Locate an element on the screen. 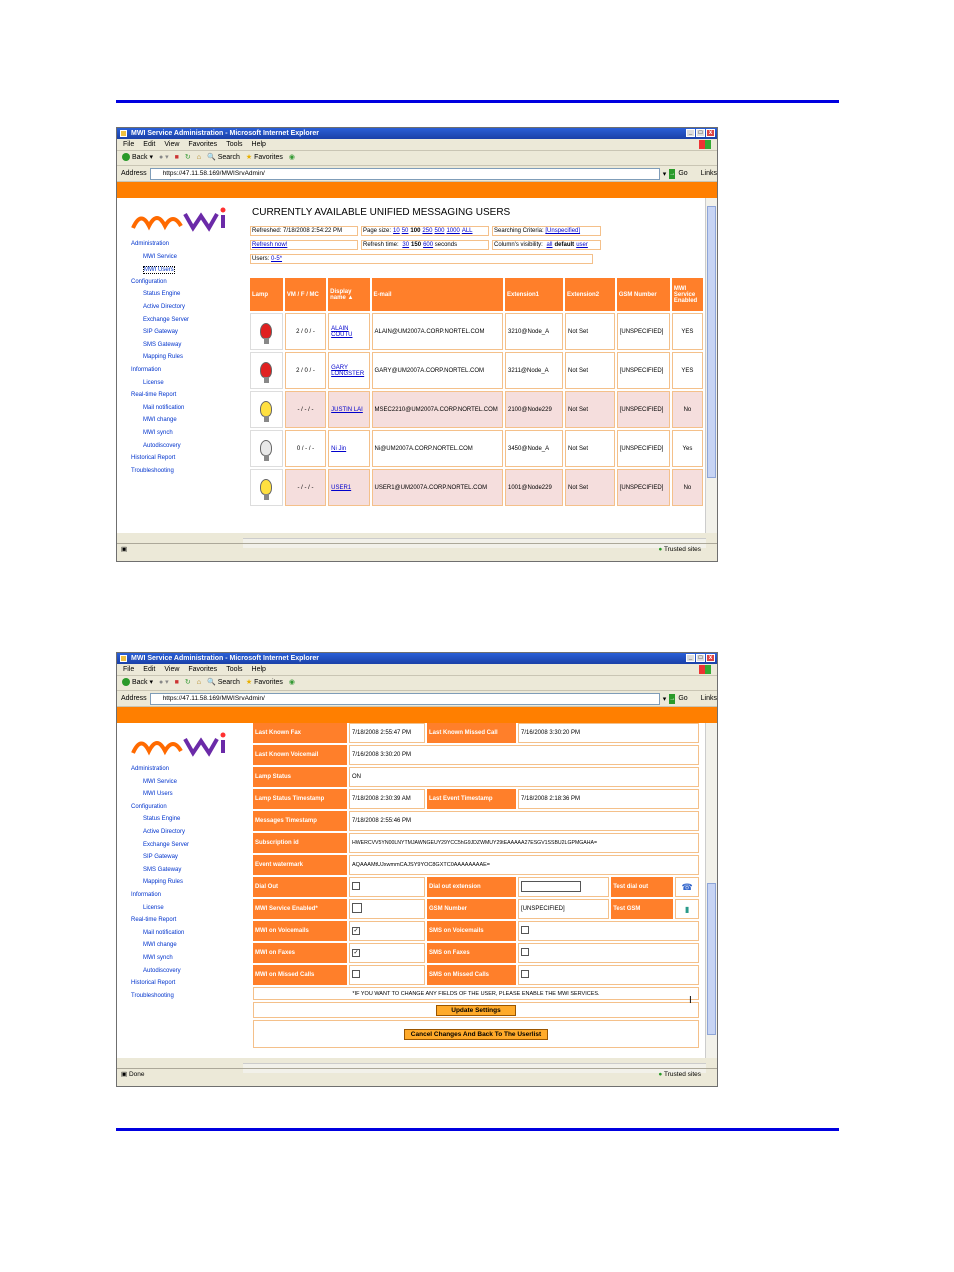 Image resolution: width=954 pixels, height=1272 pixels. sms-fax-checkbox is located at coordinates (525, 952).